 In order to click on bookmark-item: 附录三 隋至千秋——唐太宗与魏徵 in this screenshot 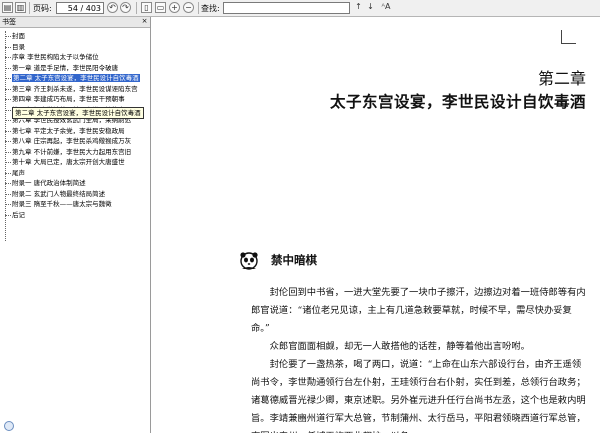, I will do `click(75, 204)`.